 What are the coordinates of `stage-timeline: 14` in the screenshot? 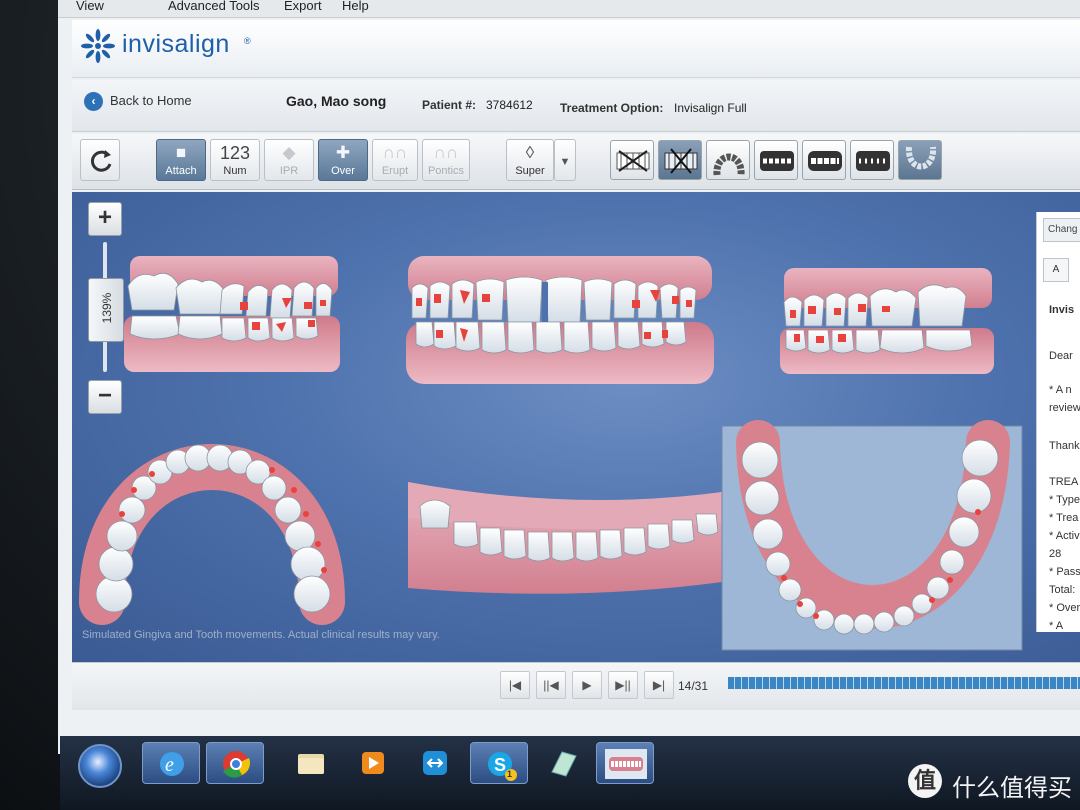 It's located at (904, 683).